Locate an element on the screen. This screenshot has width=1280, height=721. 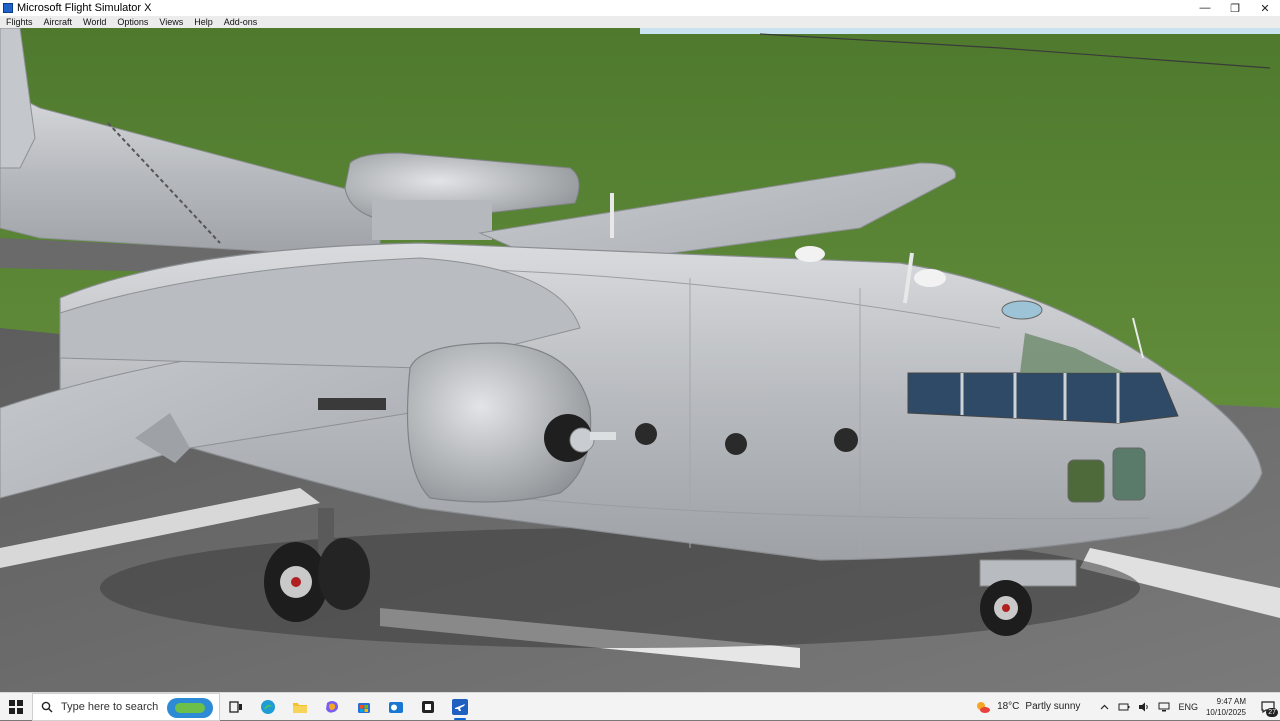
horizon-sky is located at coordinates (960, 31).